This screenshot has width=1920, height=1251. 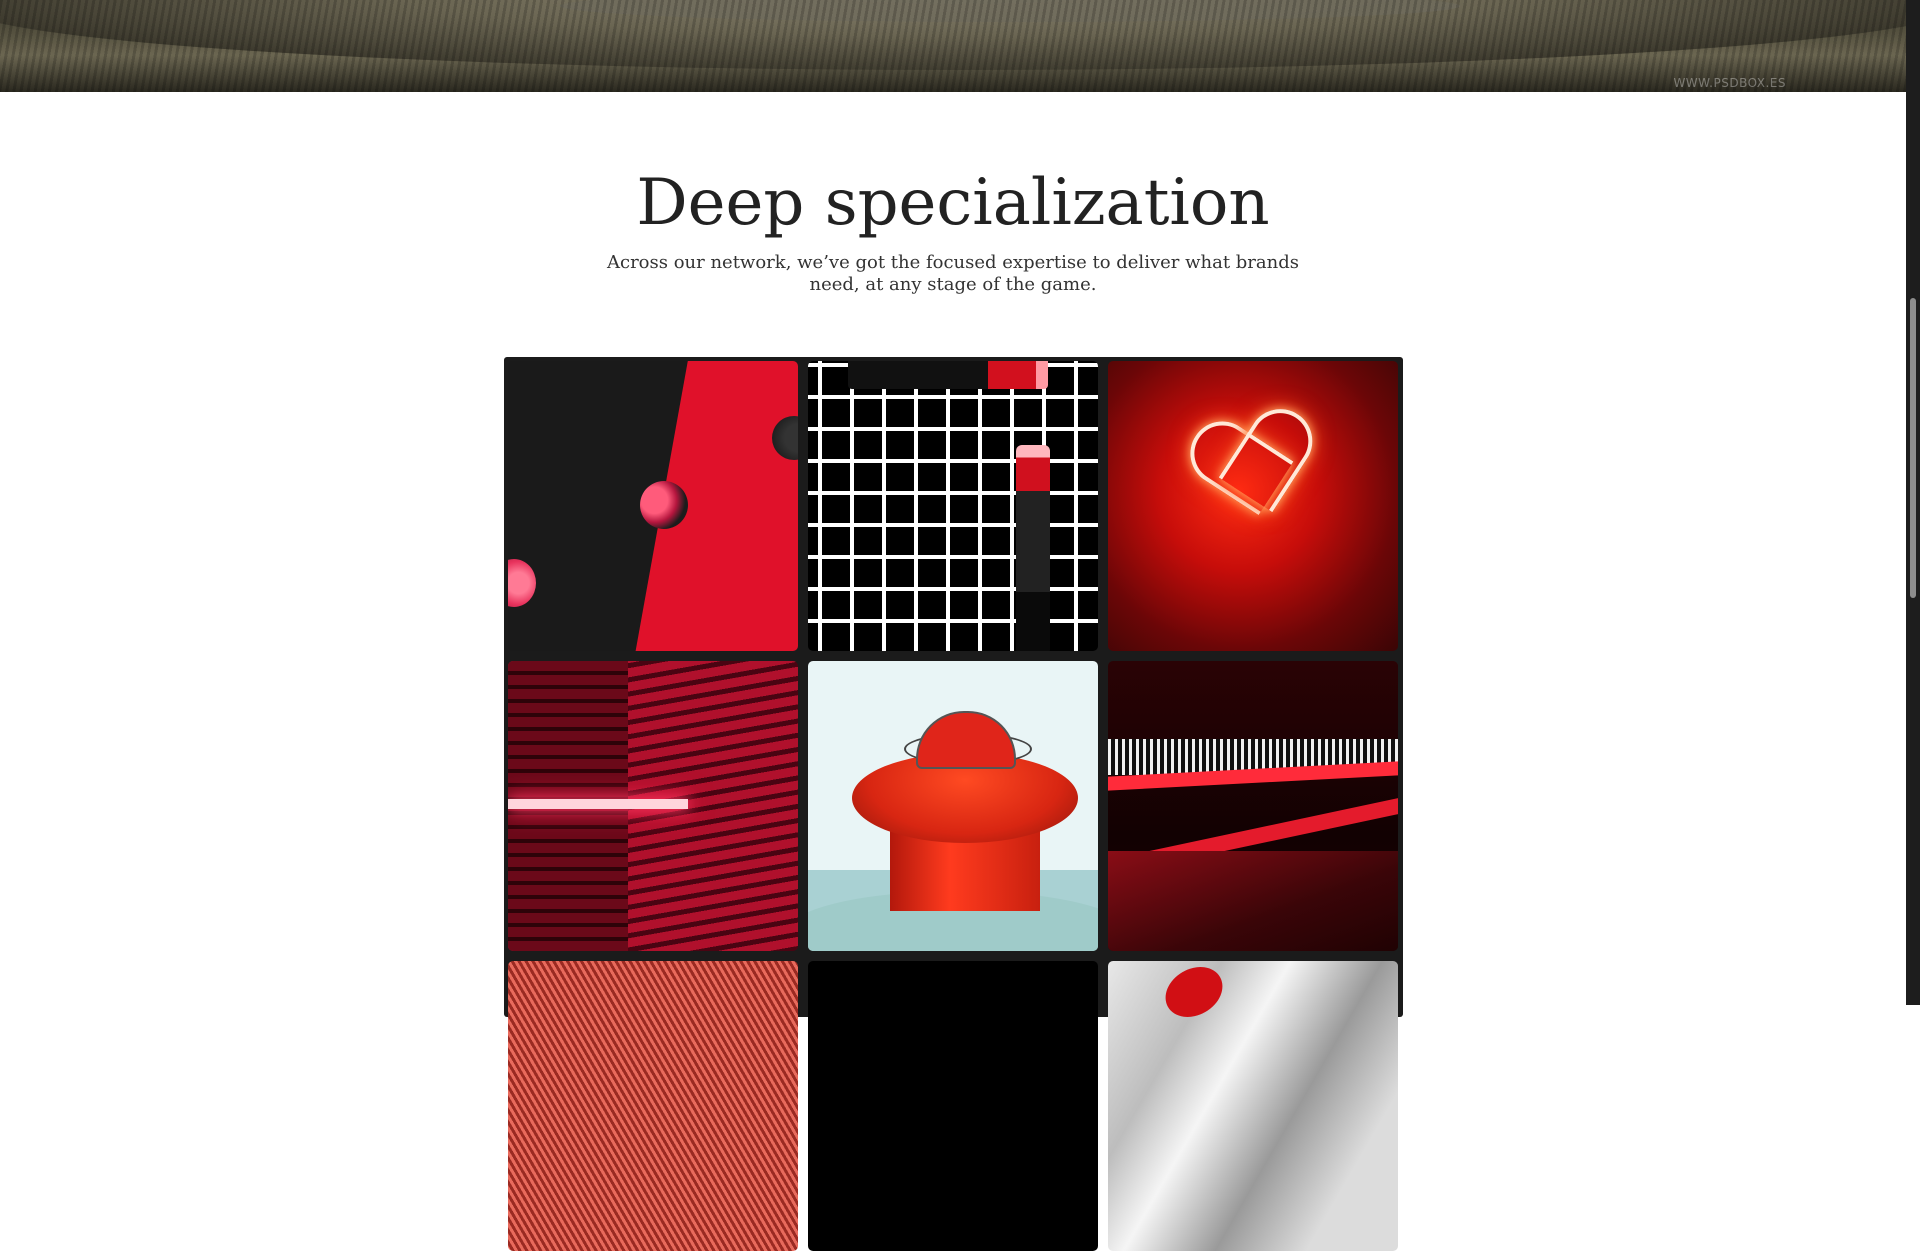 I want to click on hero-banner: WWW.PSDBOX.ES, so click(x=953, y=46).